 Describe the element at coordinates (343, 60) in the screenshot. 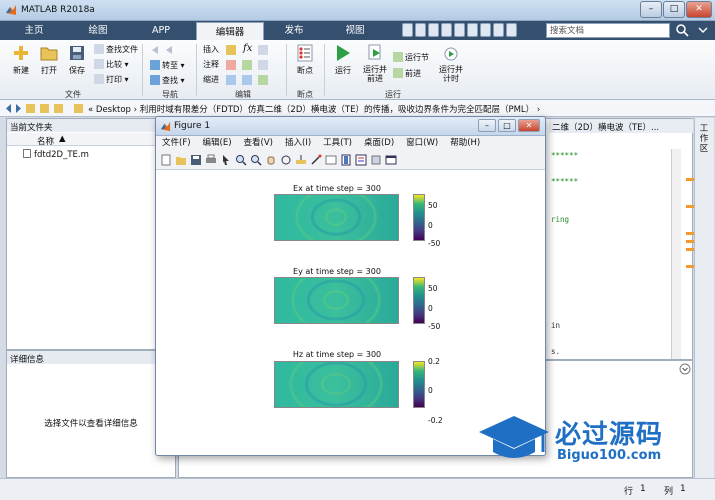

I see `run-button: 运行` at that location.